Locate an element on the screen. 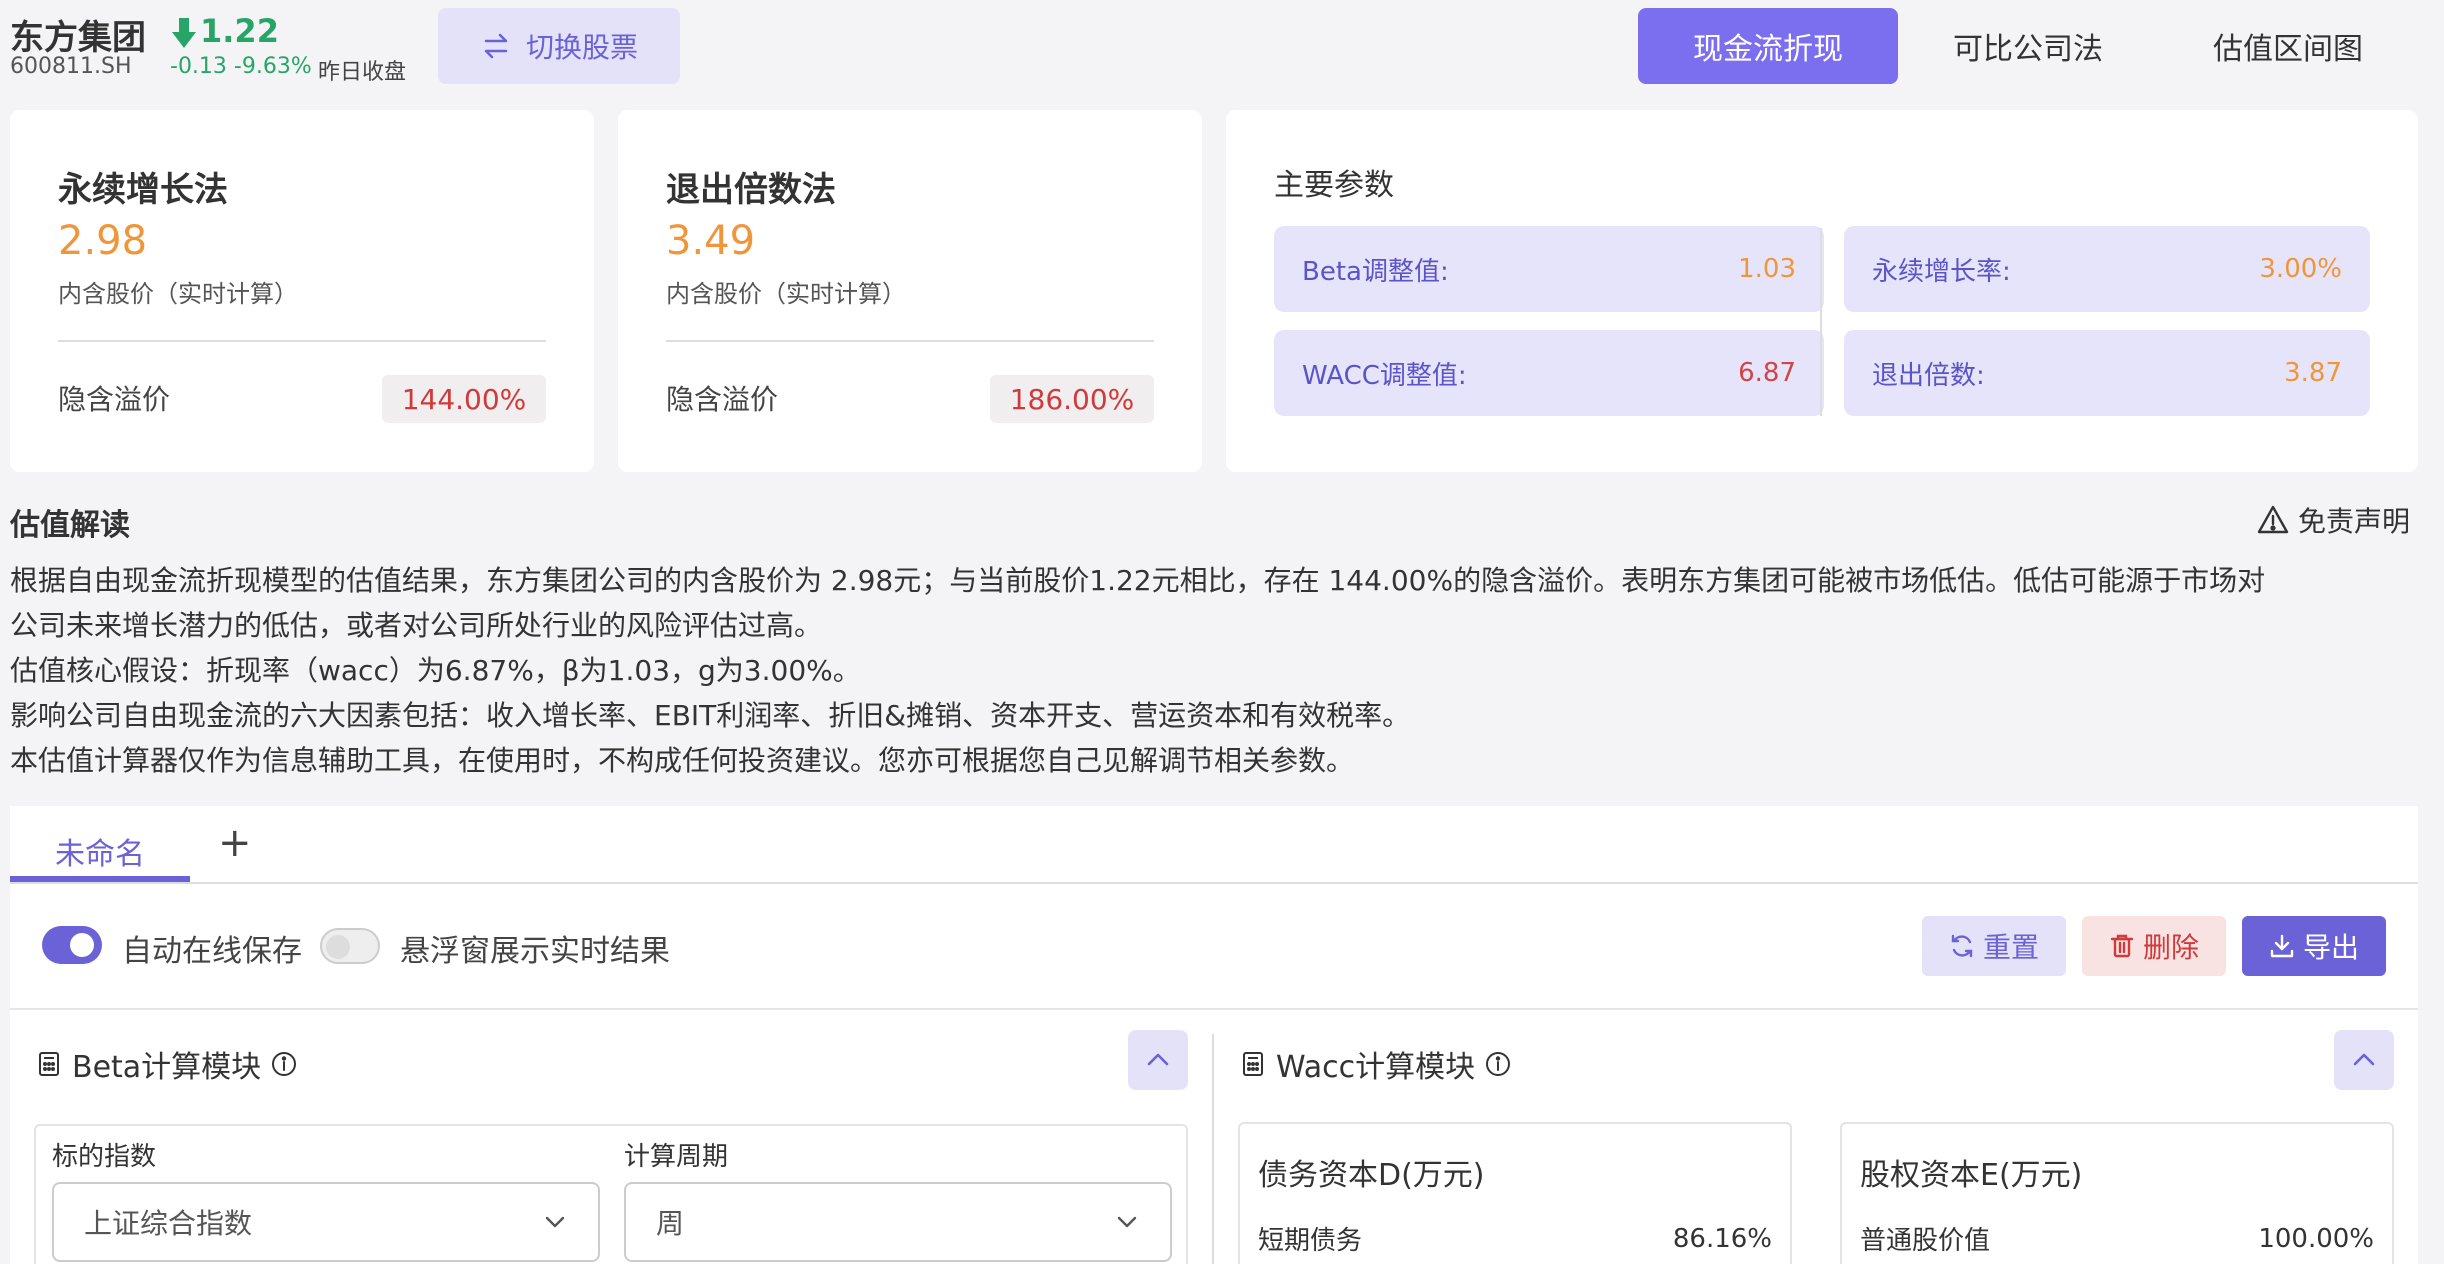  auto-save-toggle is located at coordinates (72, 945).